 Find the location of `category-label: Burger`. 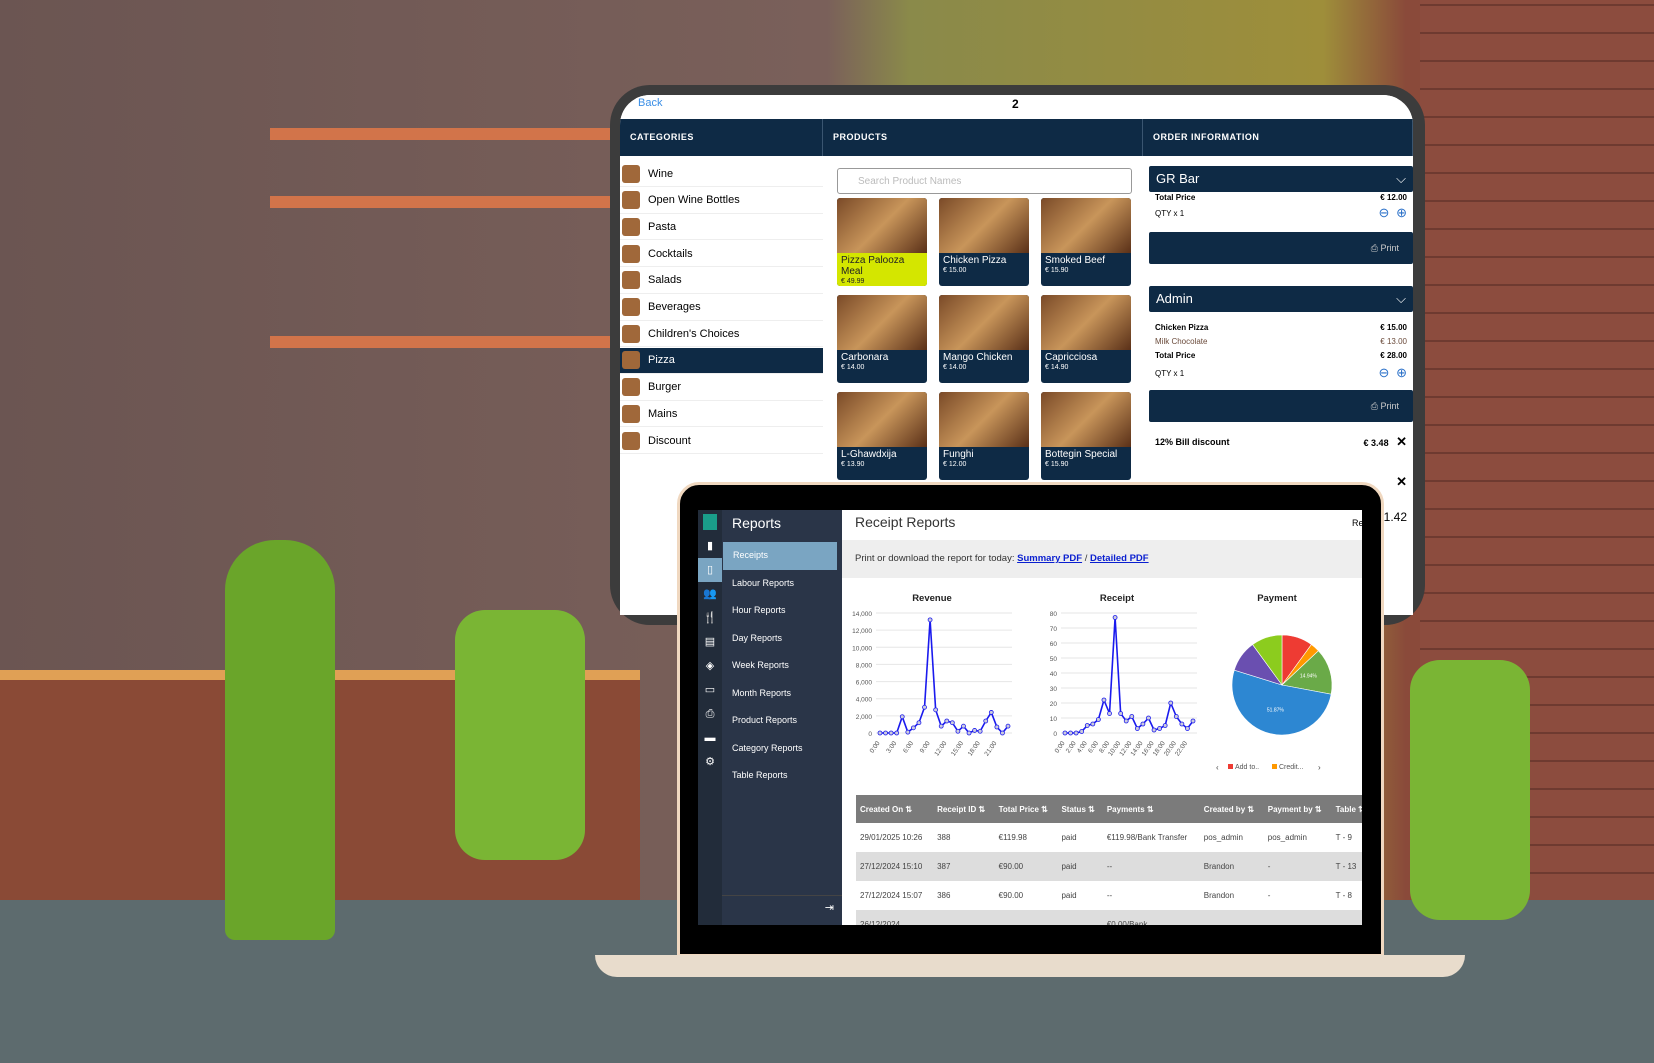

category-label: Burger is located at coordinates (665, 387).